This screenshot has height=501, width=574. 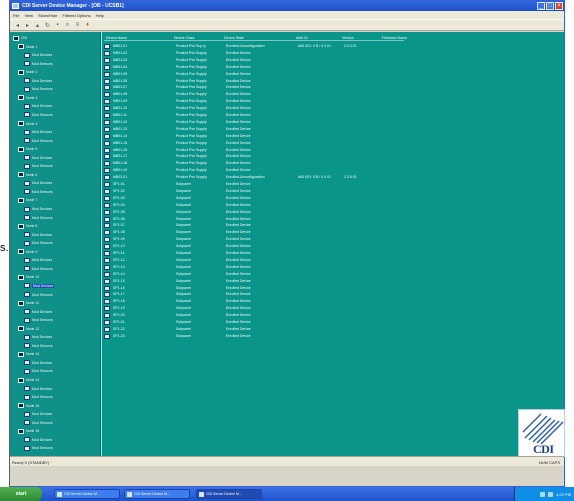 What do you see at coordinates (541, 6) in the screenshot?
I see `minimize-button: _` at bounding box center [541, 6].